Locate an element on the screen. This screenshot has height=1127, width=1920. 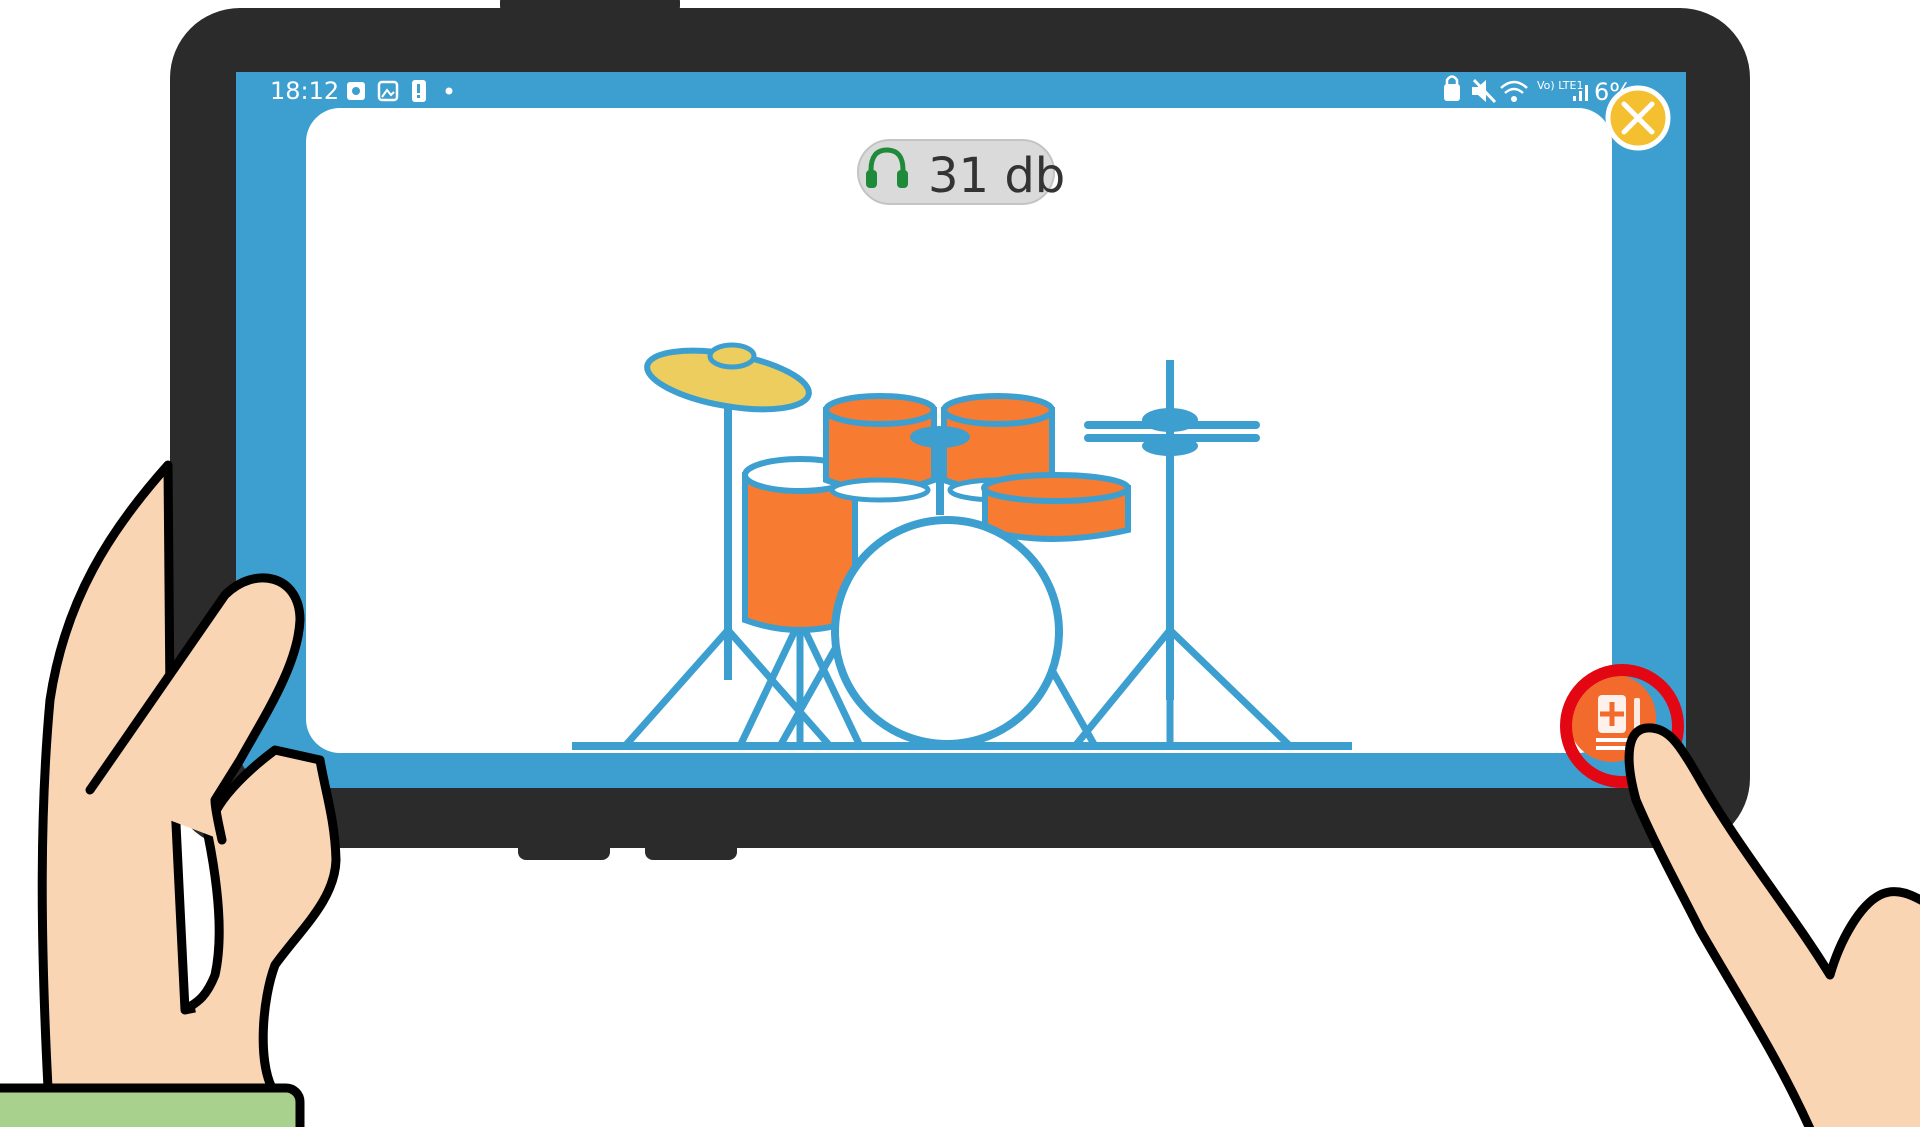
close-button is located at coordinates (1638, 118).